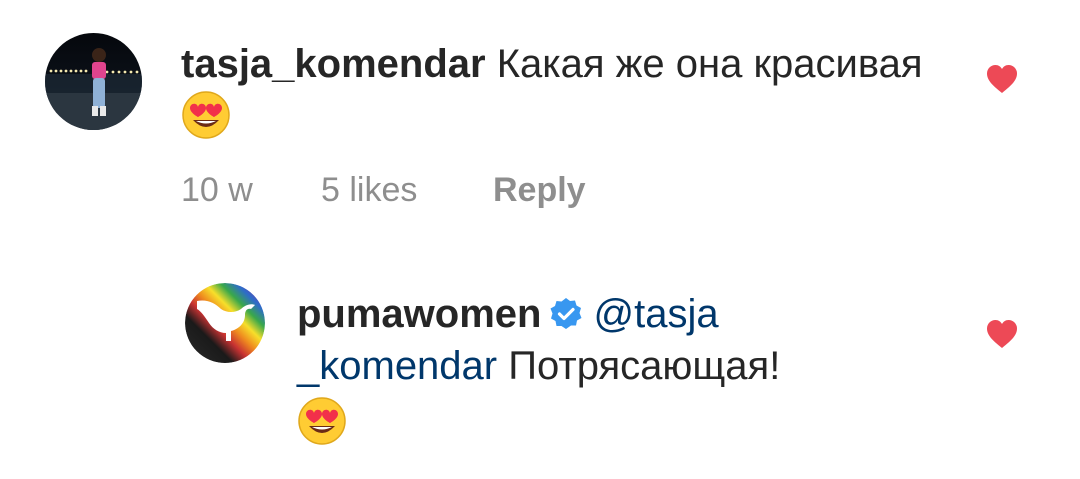  Describe the element at coordinates (419, 314) in the screenshot. I see `reply-username: pumawomen` at that location.